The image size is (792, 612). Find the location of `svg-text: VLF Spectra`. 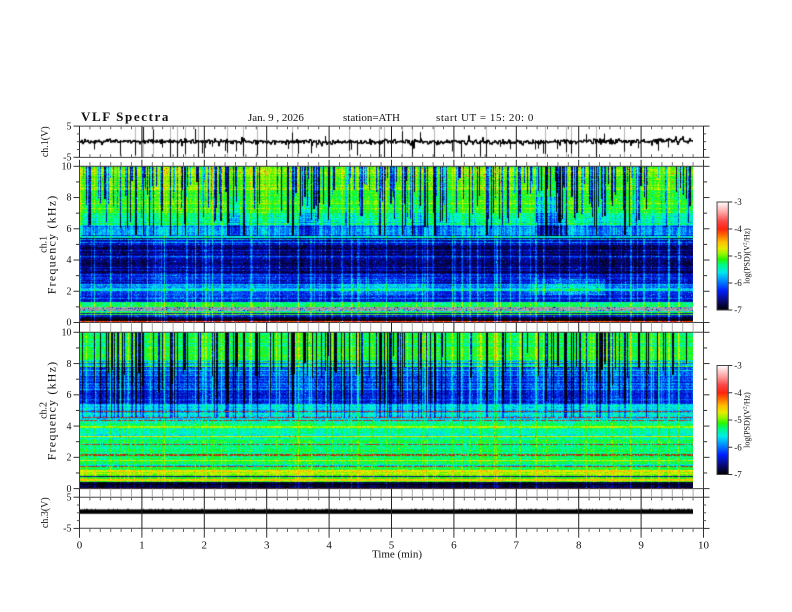

svg-text: VLF Spectra is located at coordinates (125, 116).